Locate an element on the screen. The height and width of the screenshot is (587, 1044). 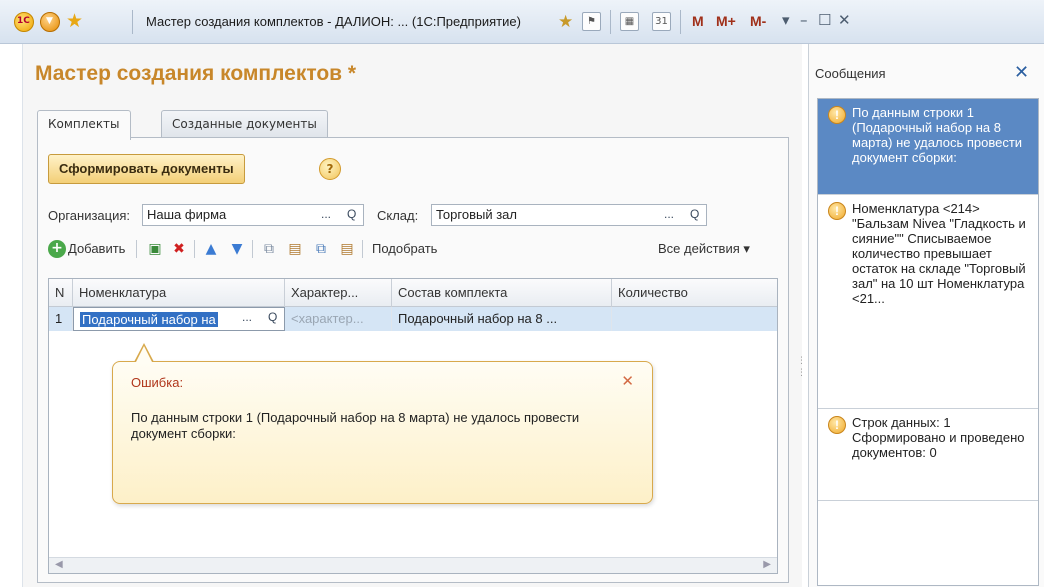
error-title: Ошибка: is located at coordinates (157, 382).